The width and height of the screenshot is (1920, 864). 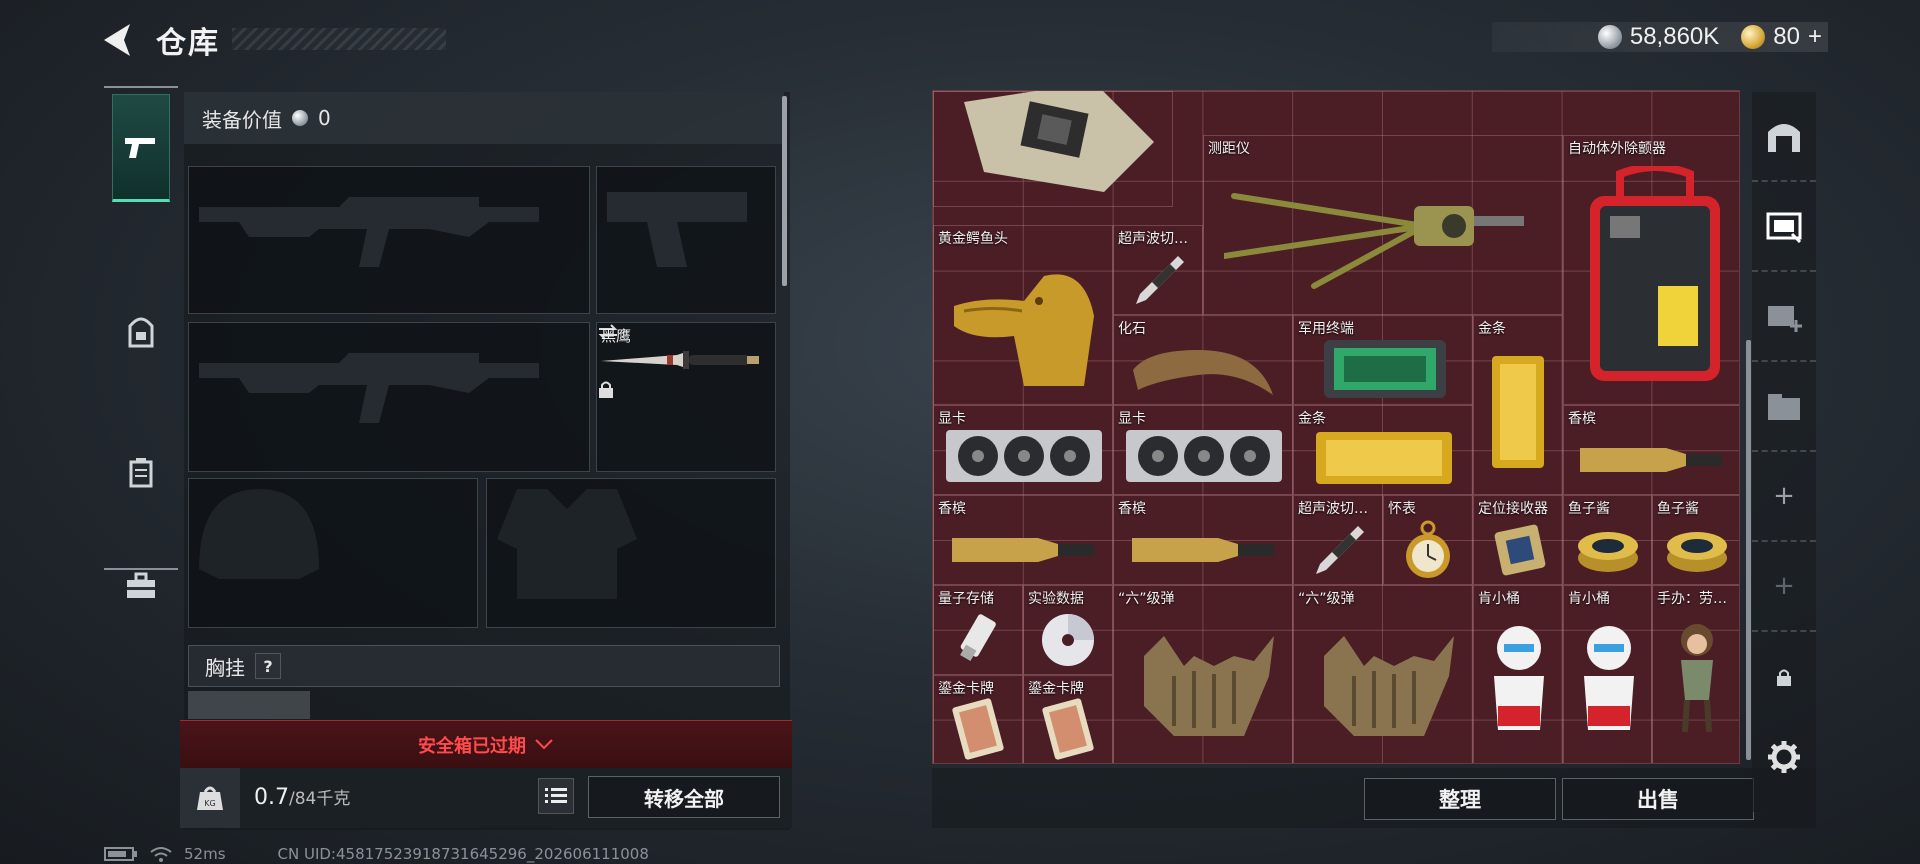 I want to click on stash-item-gold-bar-vertical: 金条, so click(x=1518, y=405).